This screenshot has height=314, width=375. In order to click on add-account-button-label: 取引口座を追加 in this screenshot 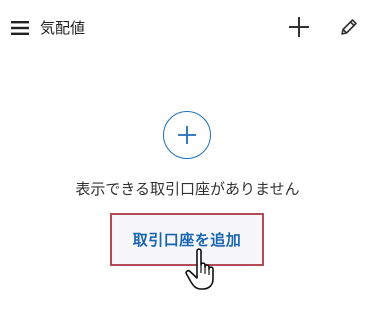, I will do `click(187, 240)`.